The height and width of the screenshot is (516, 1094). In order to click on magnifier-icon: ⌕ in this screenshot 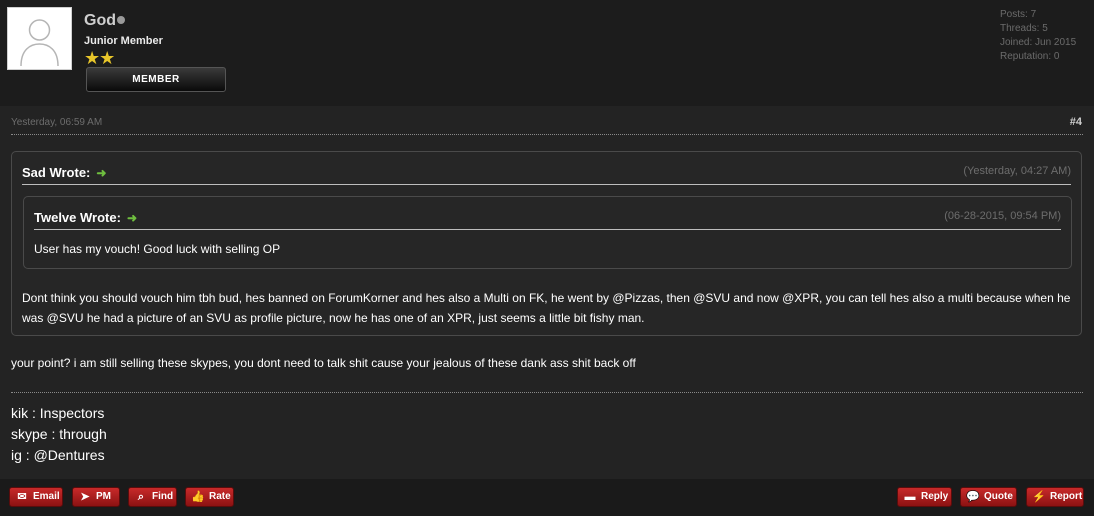, I will do `click(141, 497)`.